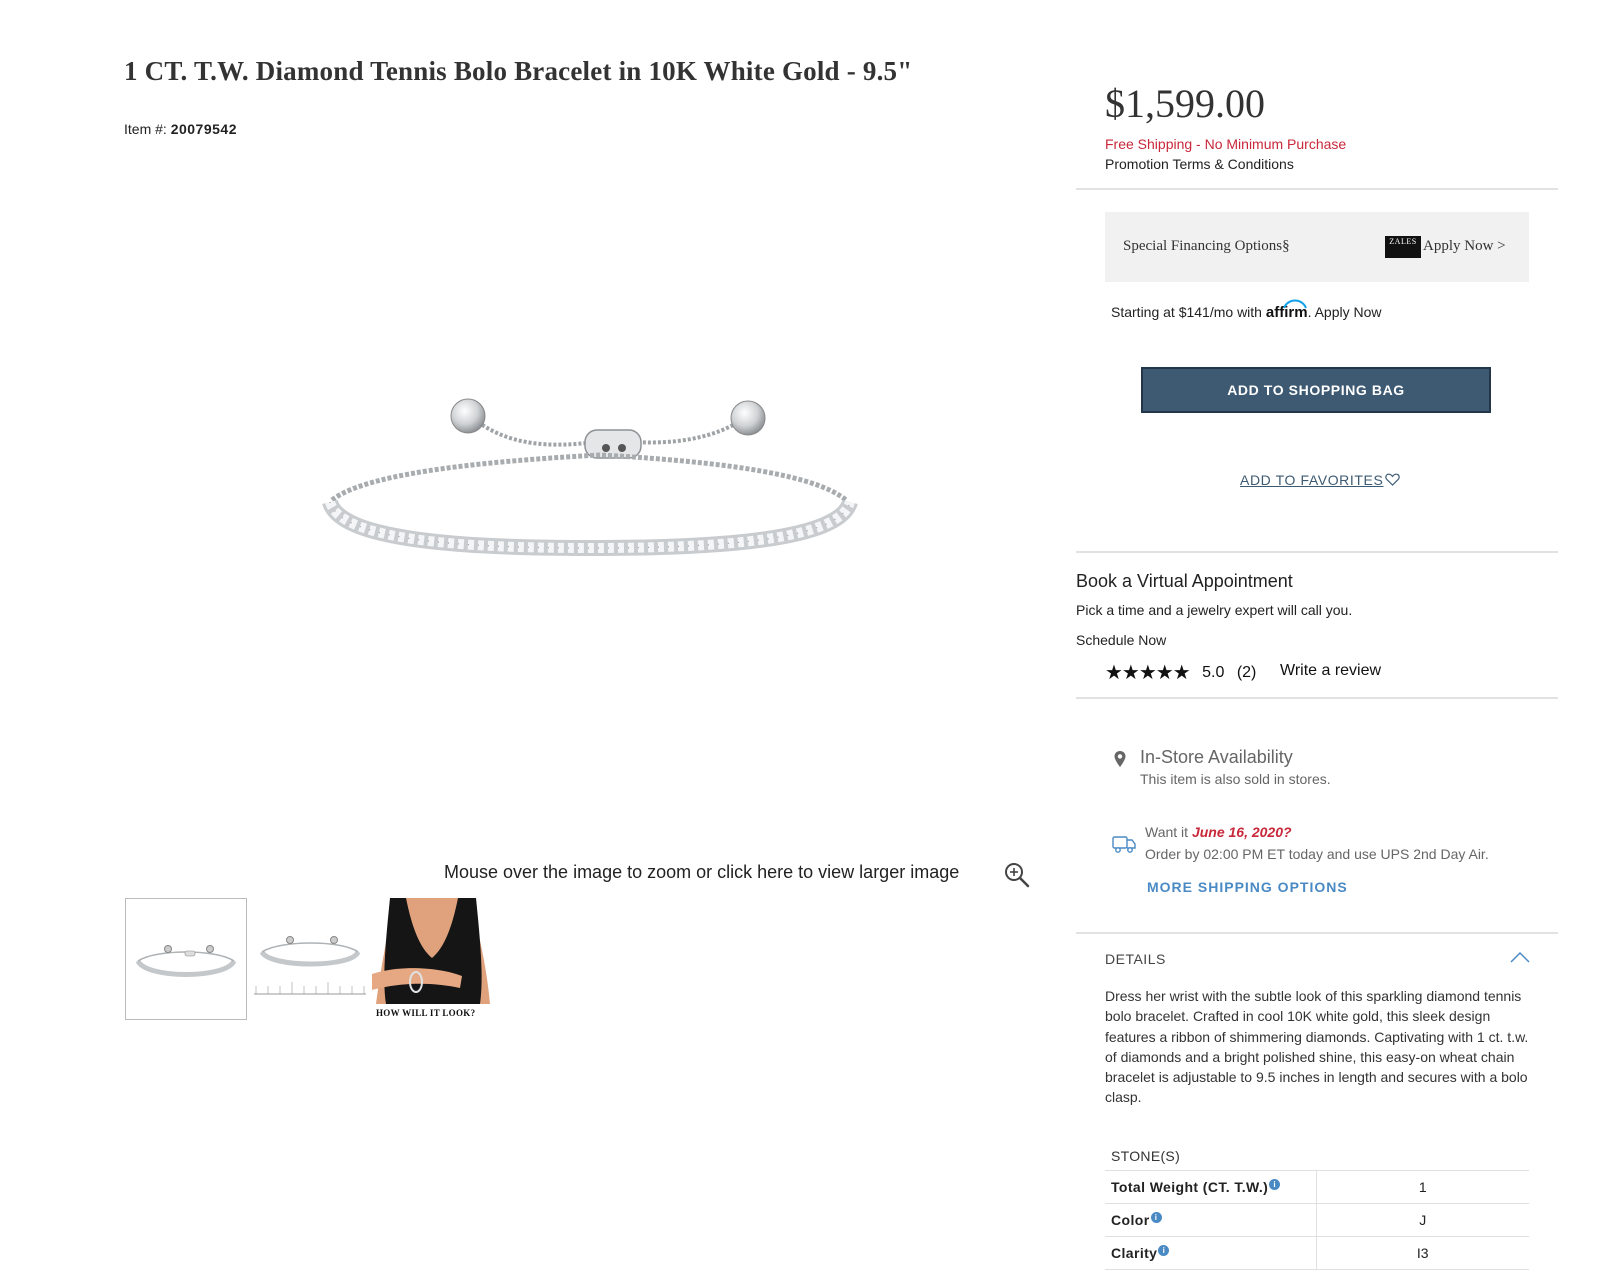 This screenshot has height=1274, width=1600. Describe the element at coordinates (1168, 832) in the screenshot. I see `delivery-prefix: Want it` at that location.